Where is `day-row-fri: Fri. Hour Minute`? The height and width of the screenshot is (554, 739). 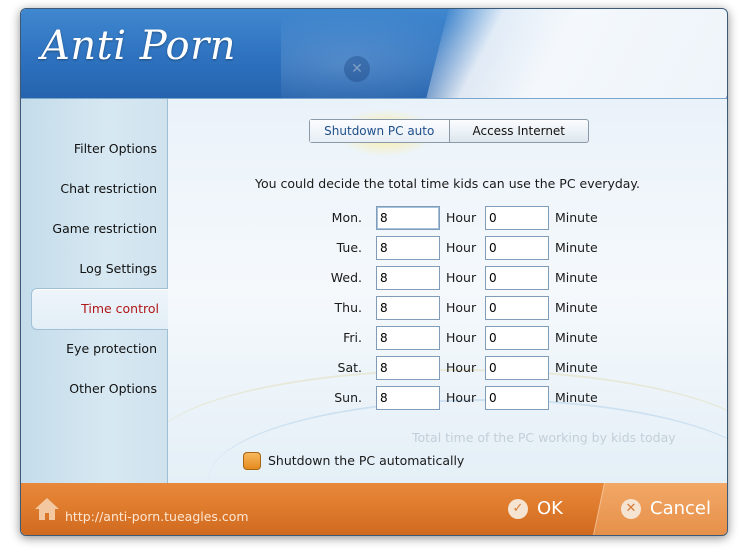 day-row-fri: Fri. Hour Minute is located at coordinates (447, 338).